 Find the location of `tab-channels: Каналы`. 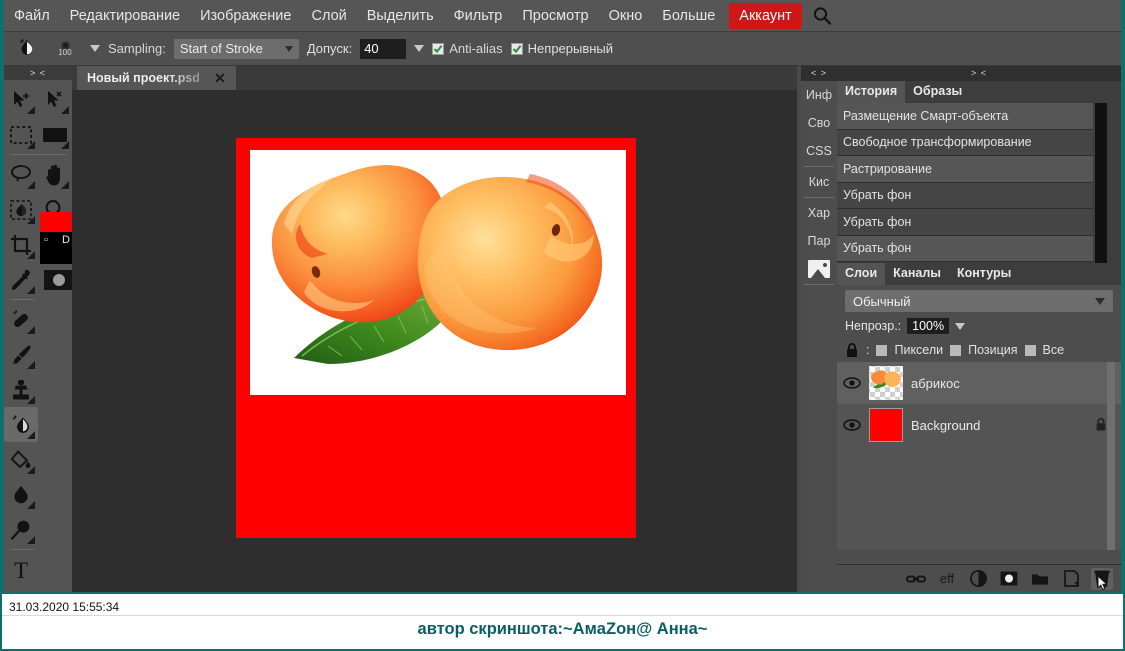

tab-channels: Каналы is located at coordinates (917, 274).